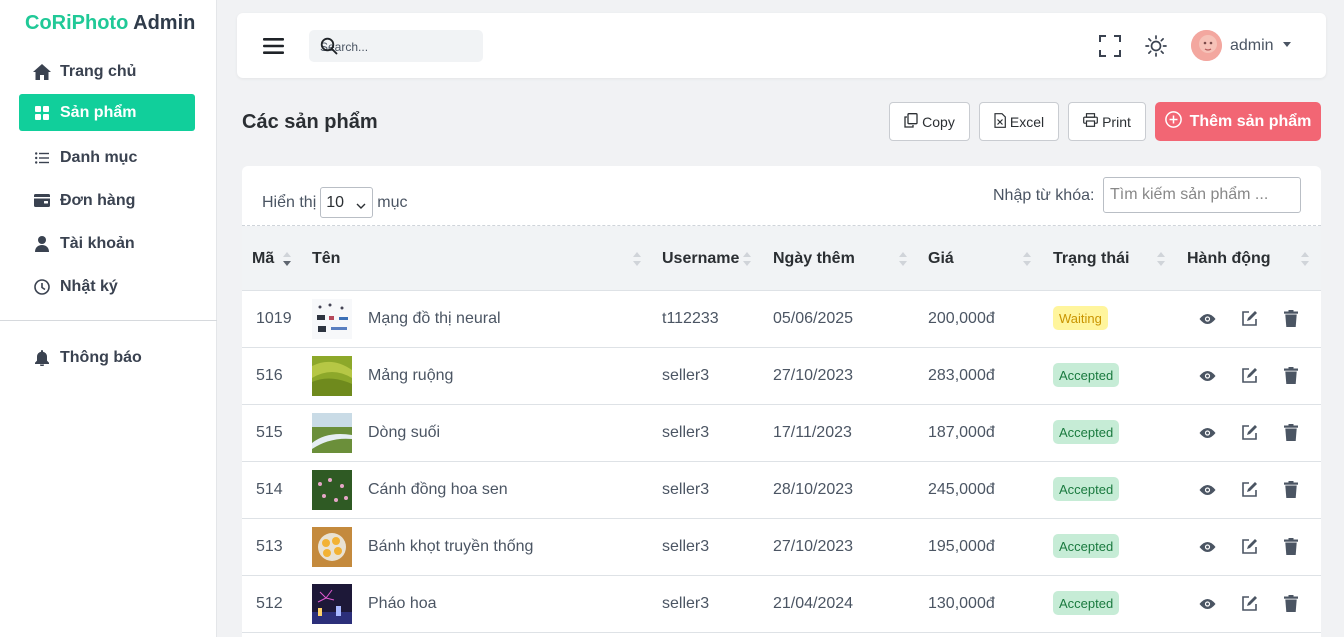 This screenshot has height=637, width=1344. Describe the element at coordinates (813, 375) in the screenshot. I see `product-date: 27/10/2023` at that location.